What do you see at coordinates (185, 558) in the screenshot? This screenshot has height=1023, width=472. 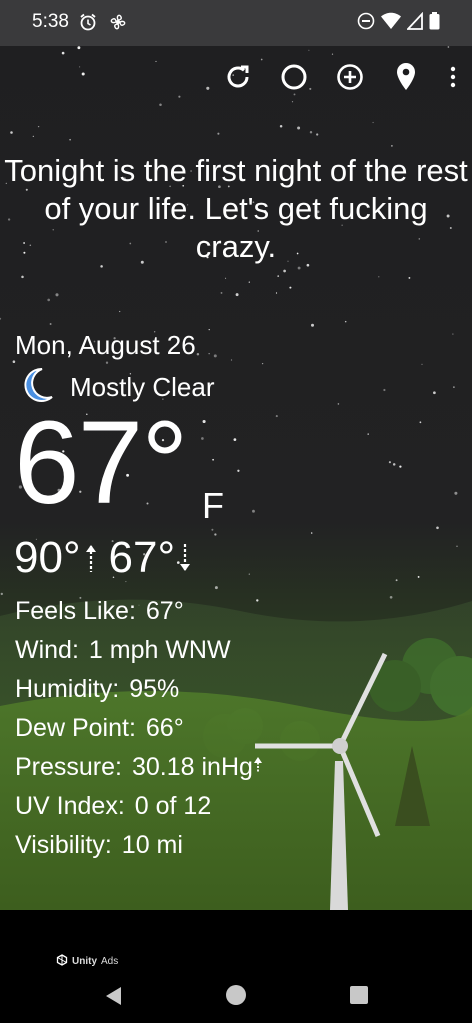 I see `arrow-down-icon` at bounding box center [185, 558].